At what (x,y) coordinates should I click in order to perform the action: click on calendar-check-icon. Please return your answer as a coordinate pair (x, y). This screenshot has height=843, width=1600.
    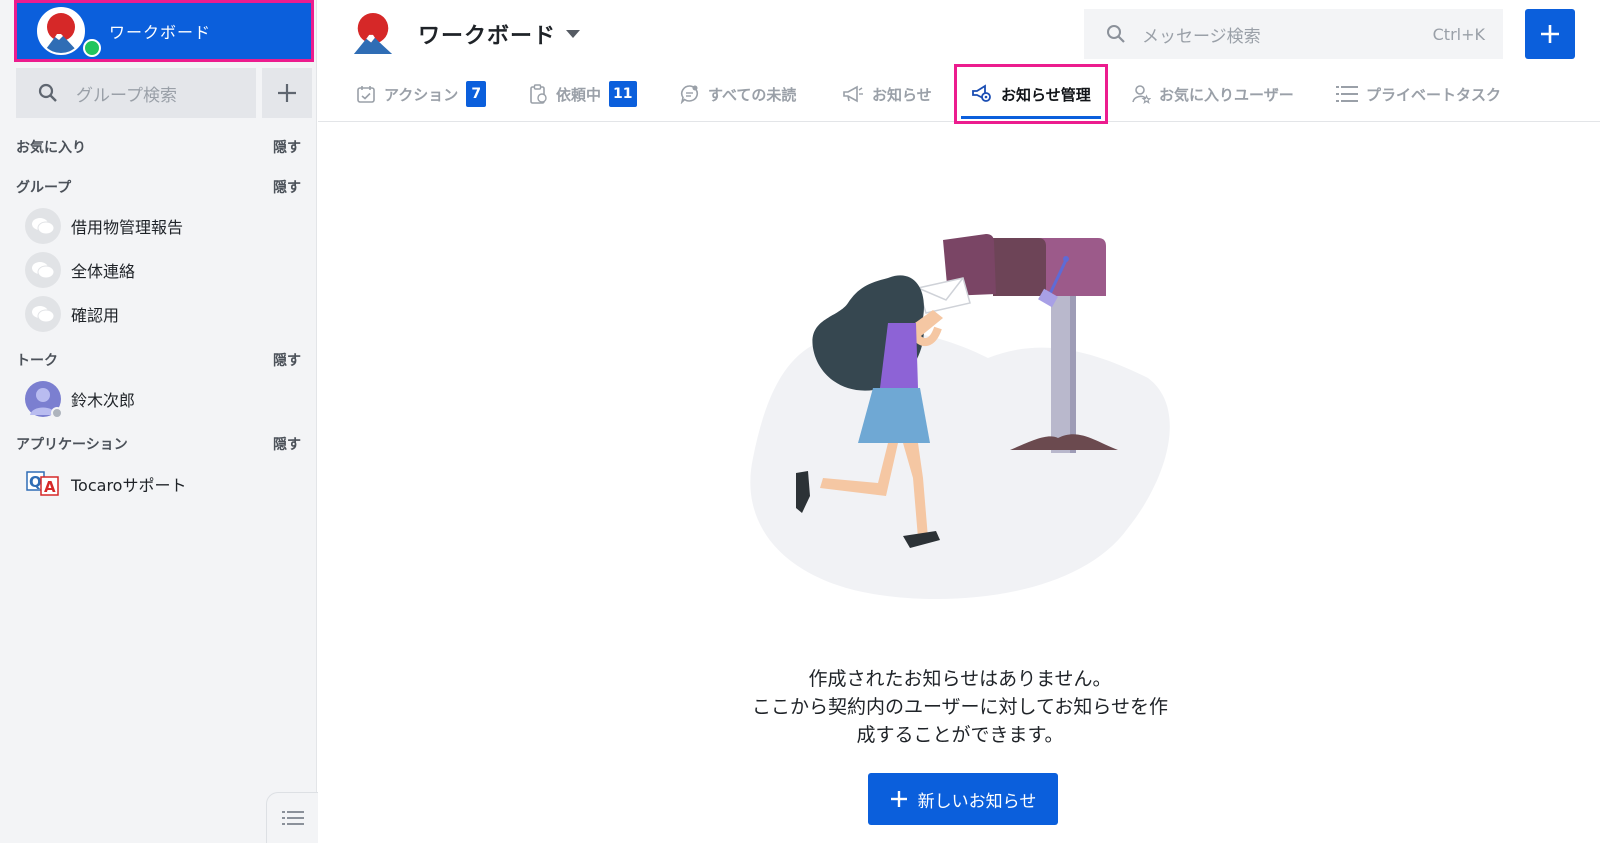
    Looking at the image, I should click on (366, 94).